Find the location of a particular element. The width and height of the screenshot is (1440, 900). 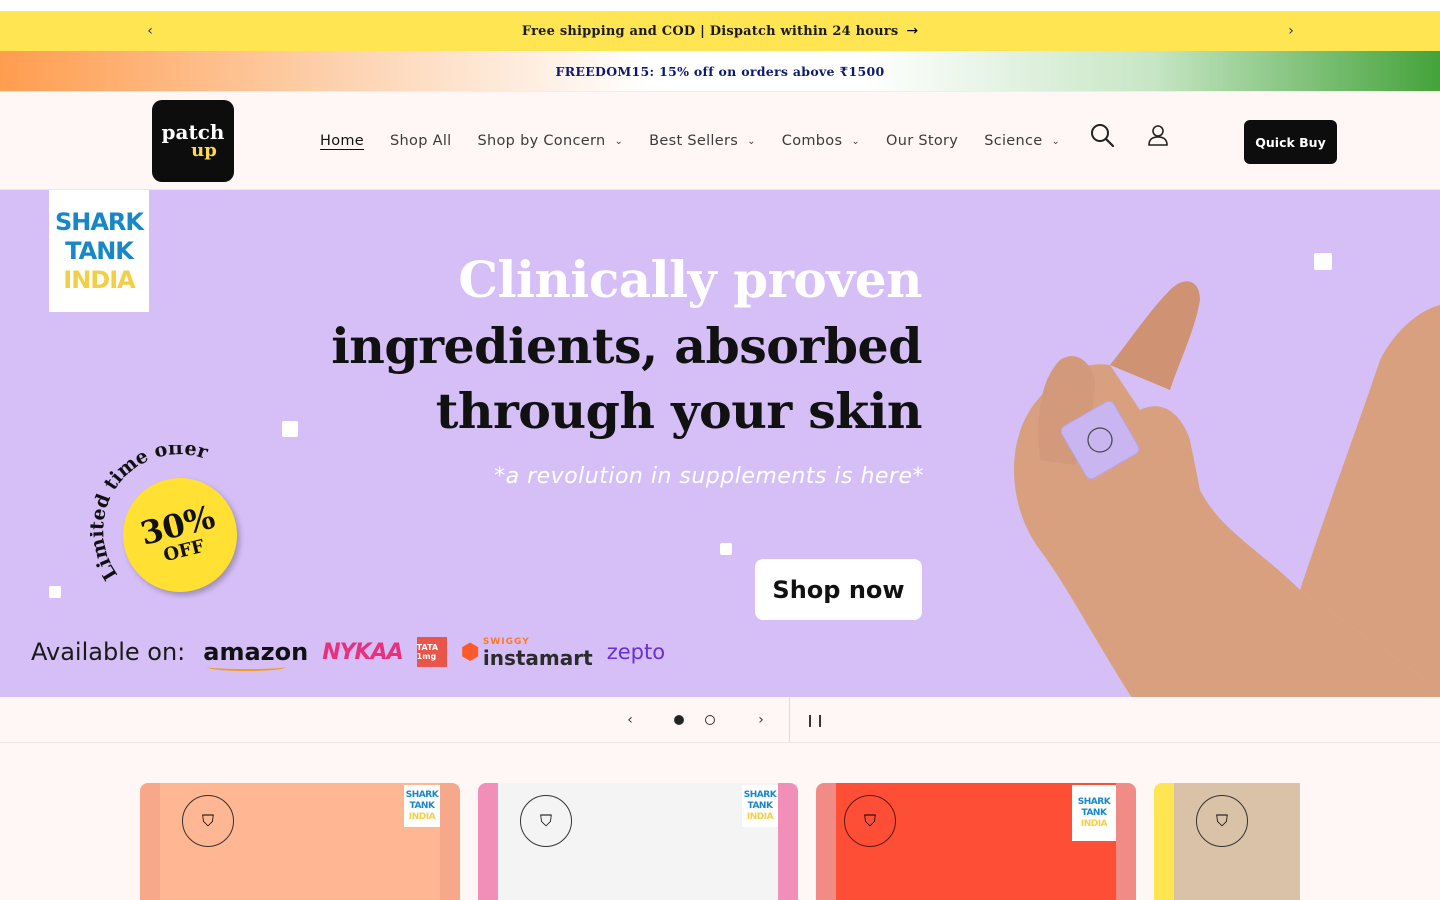

hero-tagline: *a revolution in supplements is here* is located at coordinates (709, 476).